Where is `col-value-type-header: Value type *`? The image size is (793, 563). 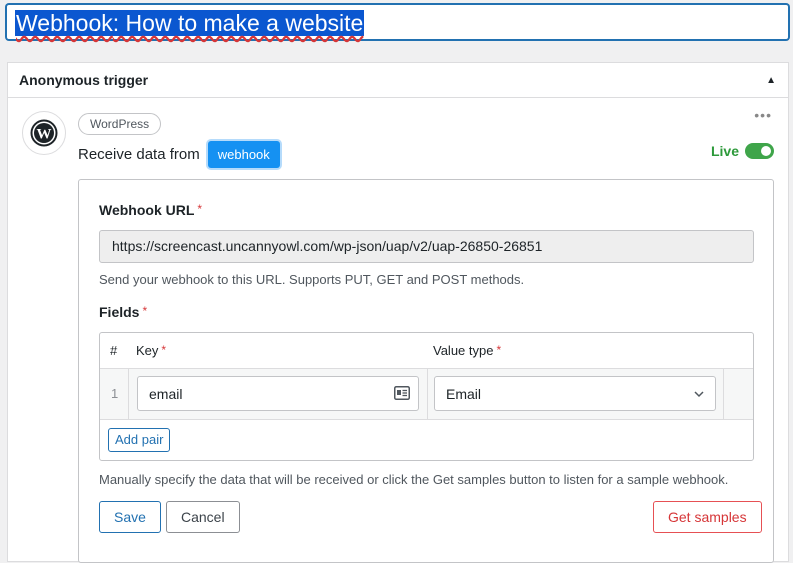 col-value-type-header: Value type * is located at coordinates (467, 350).